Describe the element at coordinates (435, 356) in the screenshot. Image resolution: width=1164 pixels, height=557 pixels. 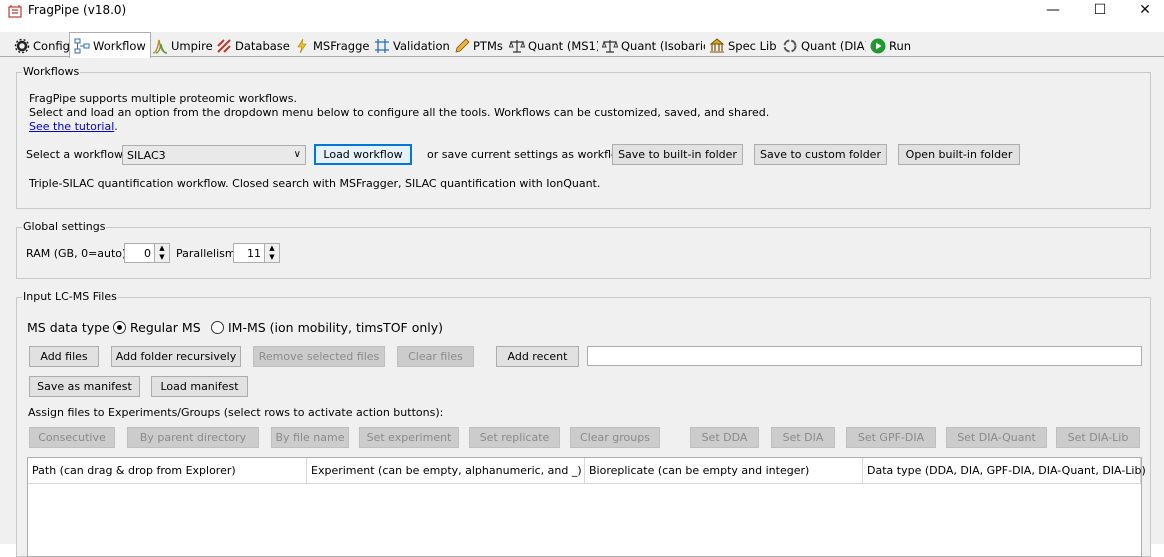
I see `clear-files-button: Clear files` at that location.